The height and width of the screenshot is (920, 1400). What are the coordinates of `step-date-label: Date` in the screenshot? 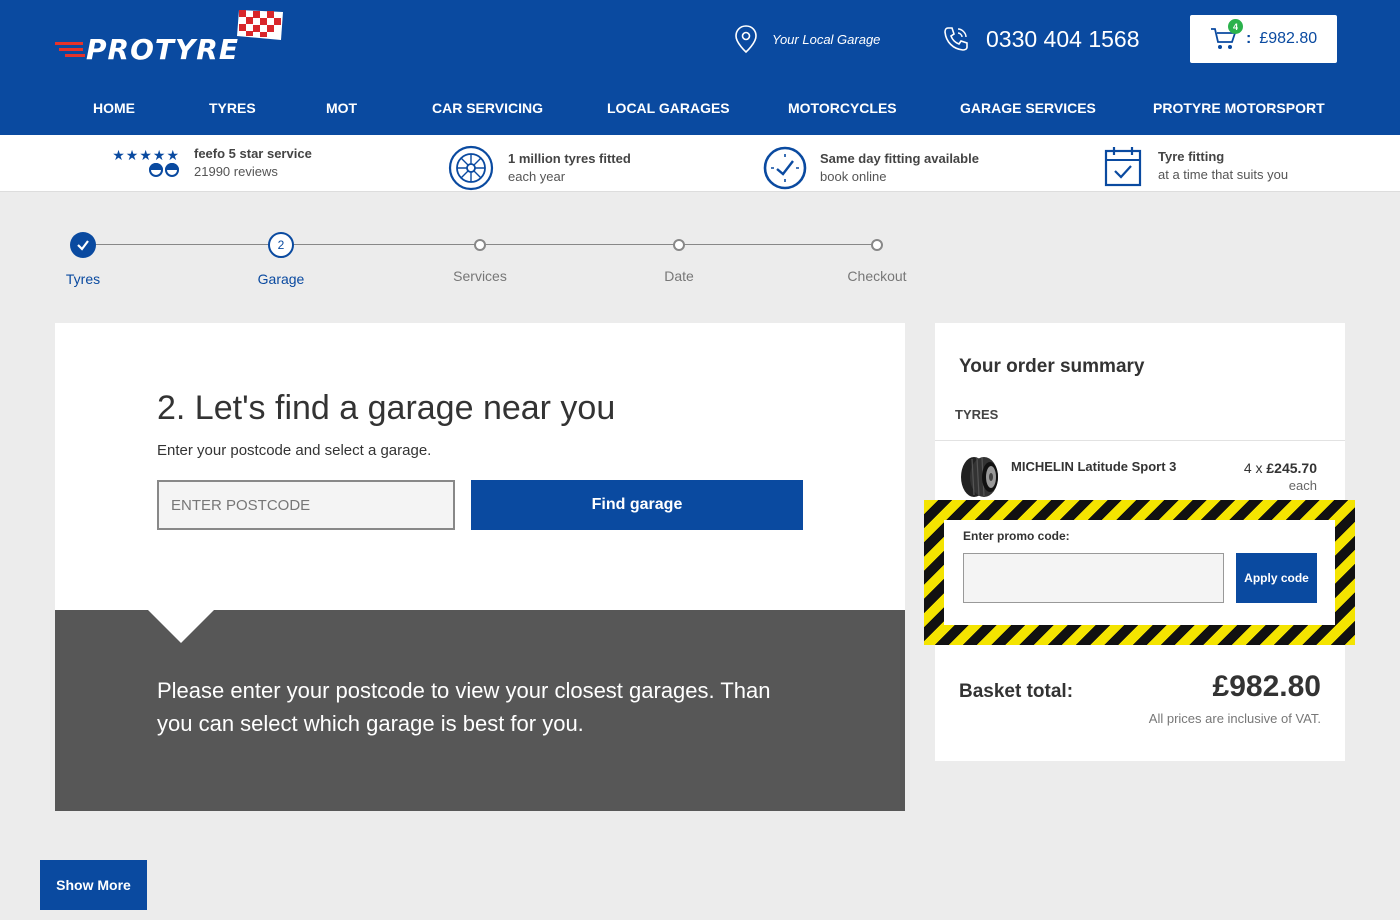 It's located at (679, 276).